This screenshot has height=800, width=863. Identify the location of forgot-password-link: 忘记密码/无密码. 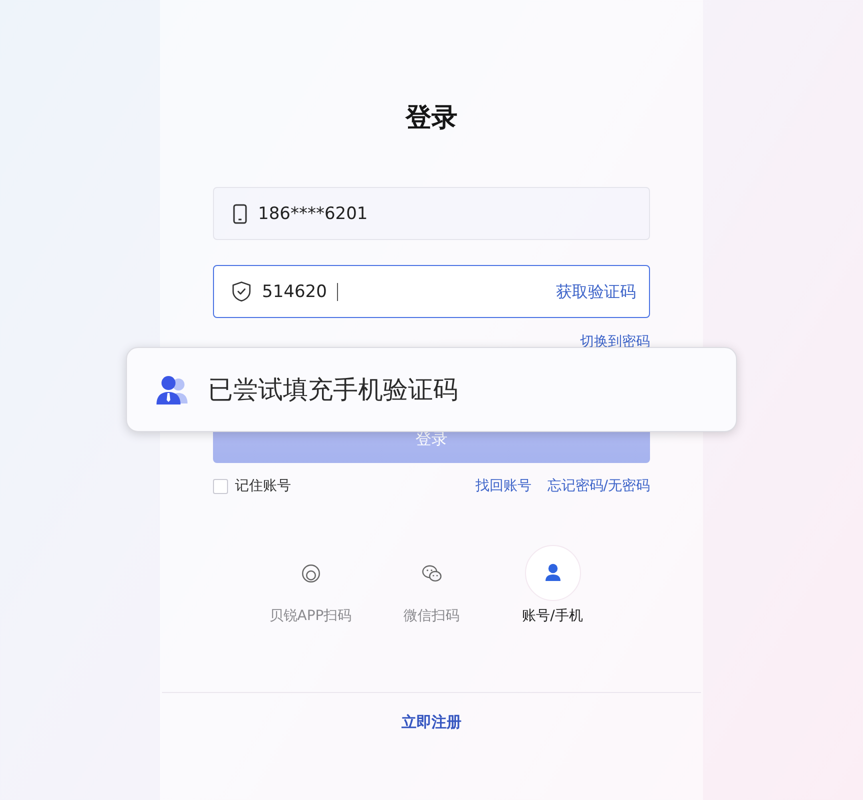
(598, 486).